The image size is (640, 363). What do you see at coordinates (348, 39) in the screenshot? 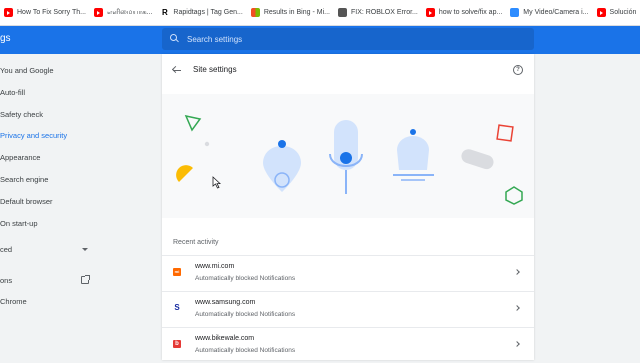
I see `search-settings-input: Search settings` at bounding box center [348, 39].